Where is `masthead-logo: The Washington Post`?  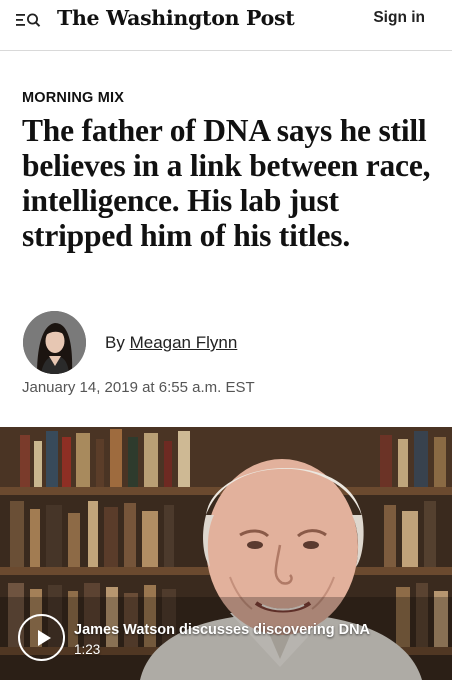 masthead-logo: The Washington Post is located at coordinates (176, 18).